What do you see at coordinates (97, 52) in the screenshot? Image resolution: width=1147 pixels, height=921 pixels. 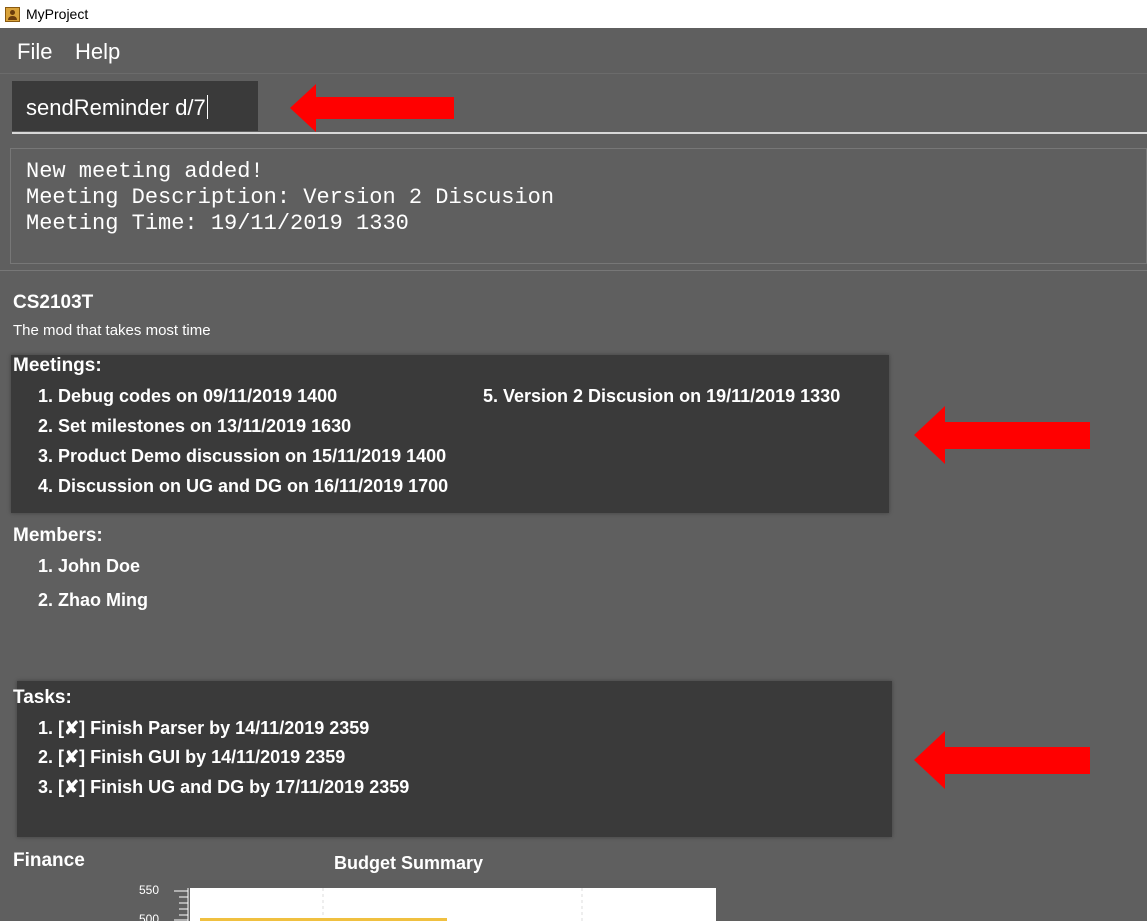 I see `menu-help: Help` at bounding box center [97, 52].